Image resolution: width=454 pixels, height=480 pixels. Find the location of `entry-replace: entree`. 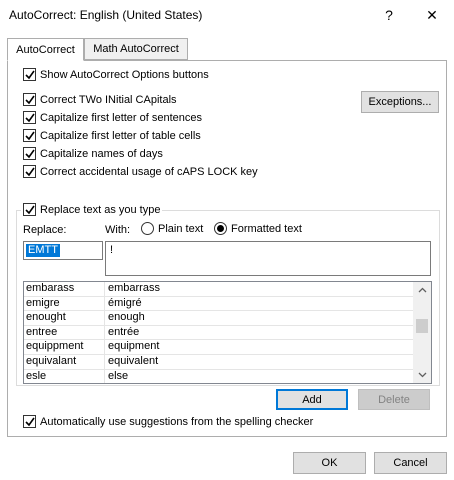

entry-replace: entree is located at coordinates (64, 332).